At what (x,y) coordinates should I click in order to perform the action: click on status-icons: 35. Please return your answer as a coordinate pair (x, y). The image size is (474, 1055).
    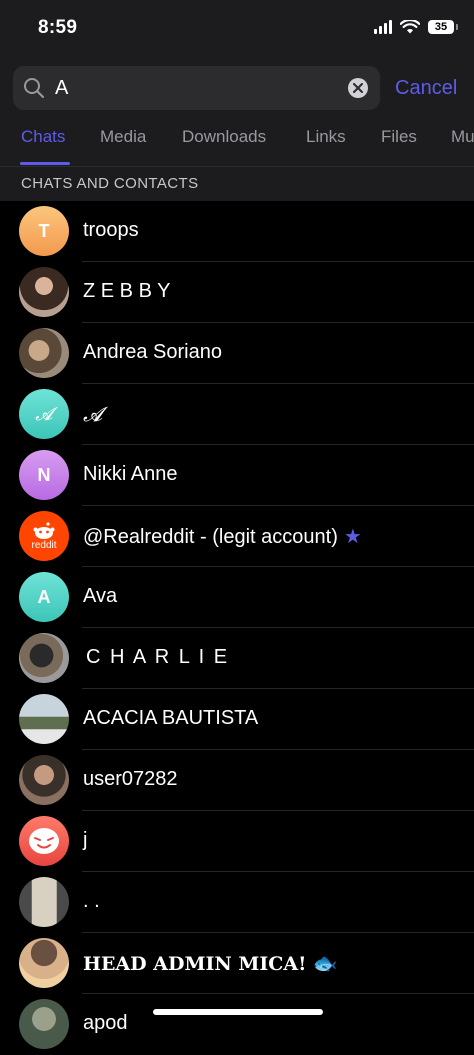
    Looking at the image, I should click on (416, 27).